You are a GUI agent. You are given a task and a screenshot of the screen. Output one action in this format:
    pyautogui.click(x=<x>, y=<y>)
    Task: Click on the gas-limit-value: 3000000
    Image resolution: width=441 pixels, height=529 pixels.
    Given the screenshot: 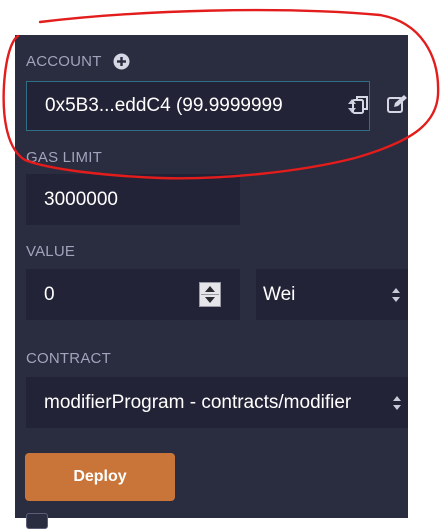 What is the action you would take?
    pyautogui.click(x=81, y=199)
    